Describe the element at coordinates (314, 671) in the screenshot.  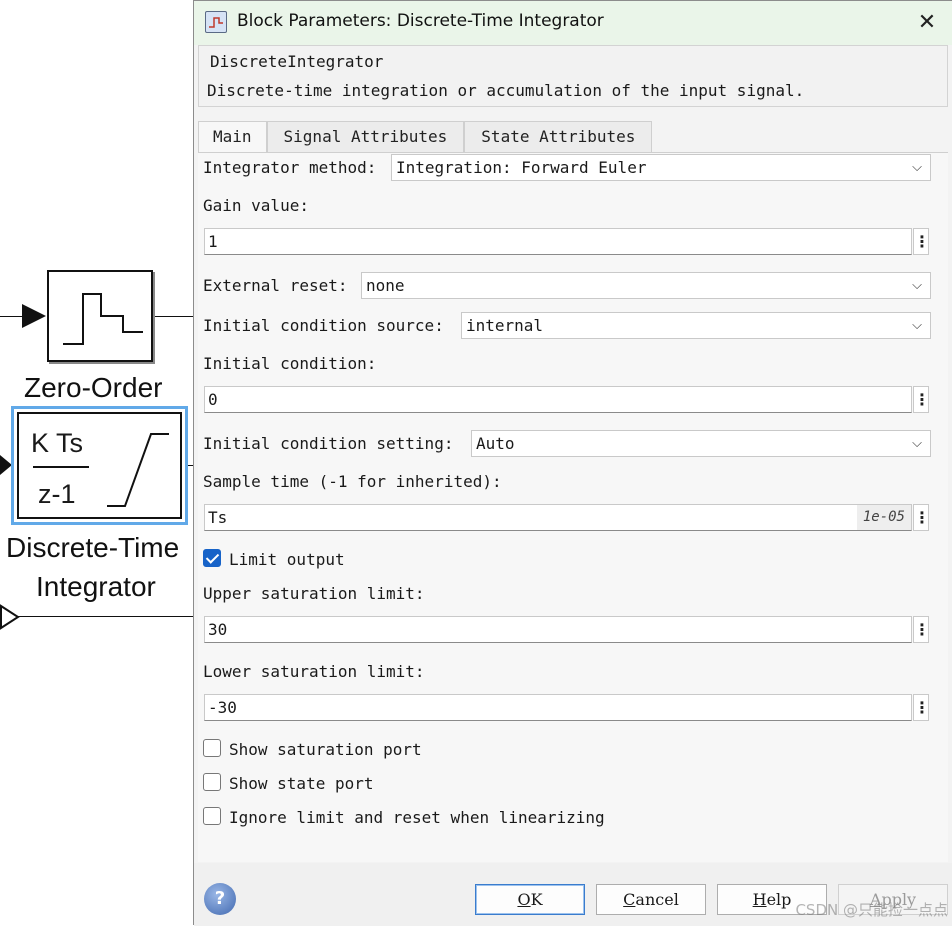
I see `lower-saturation-label: Lower saturation limit:` at that location.